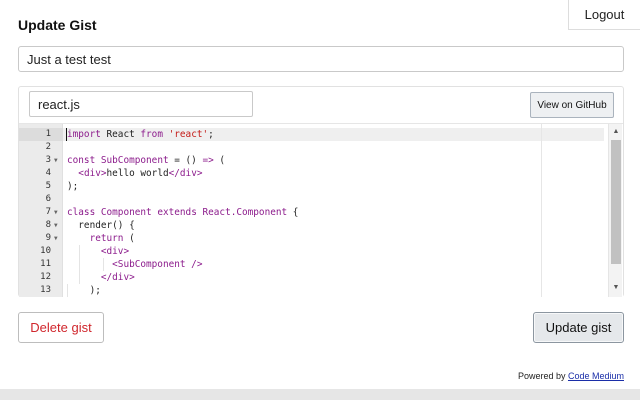 This screenshot has height=400, width=640. Describe the element at coordinates (48, 147) in the screenshot. I see `line-number: 2` at that location.